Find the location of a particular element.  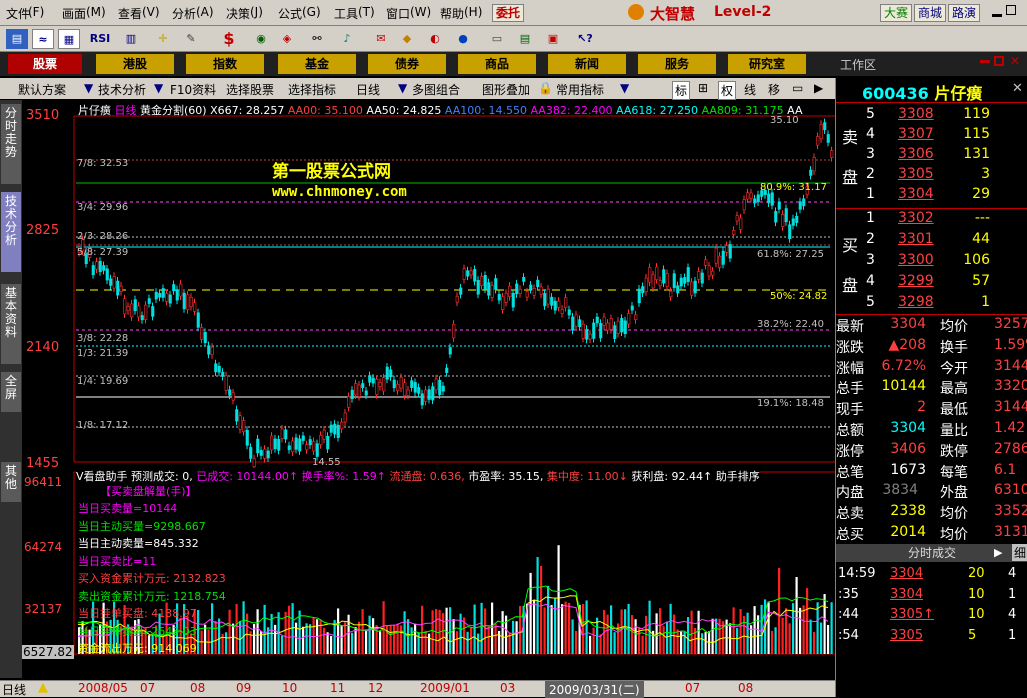

mall-button: 商城 is located at coordinates (930, 13).